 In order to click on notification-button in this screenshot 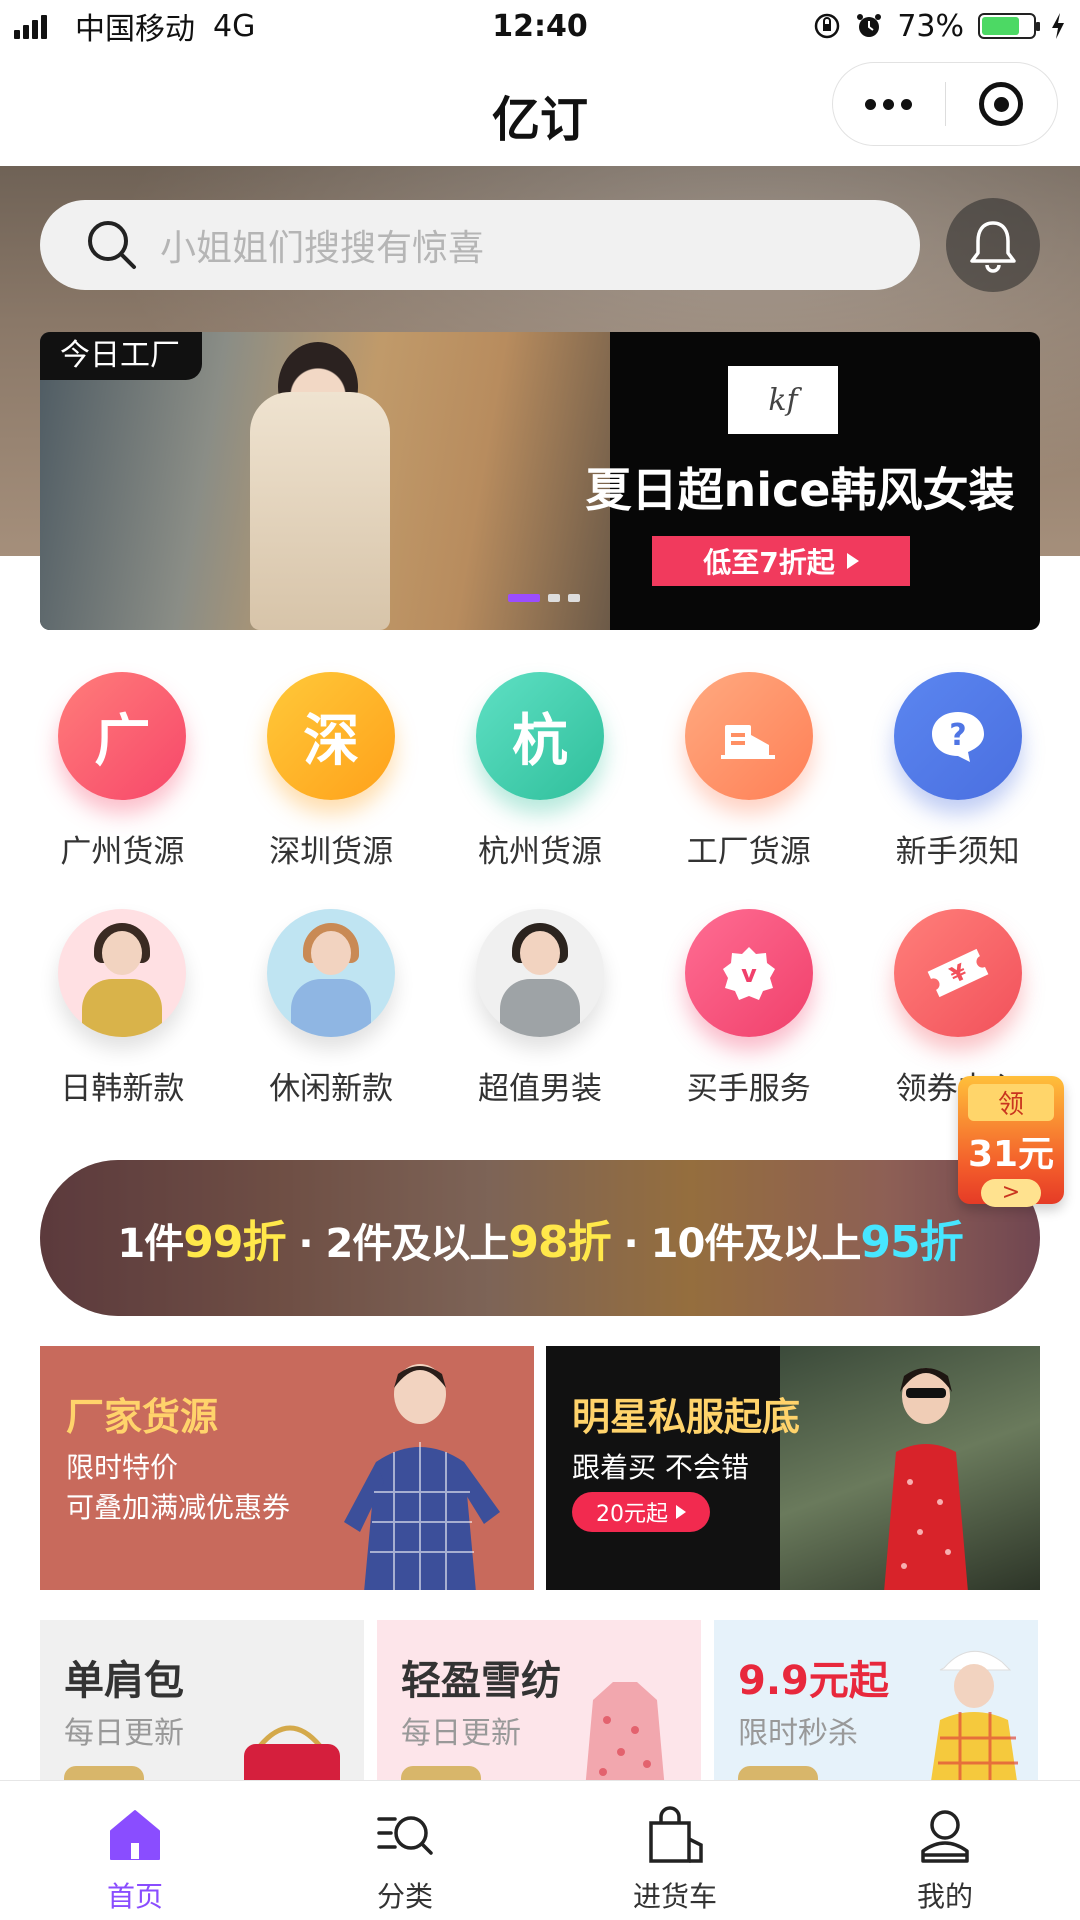, I will do `click(993, 245)`.